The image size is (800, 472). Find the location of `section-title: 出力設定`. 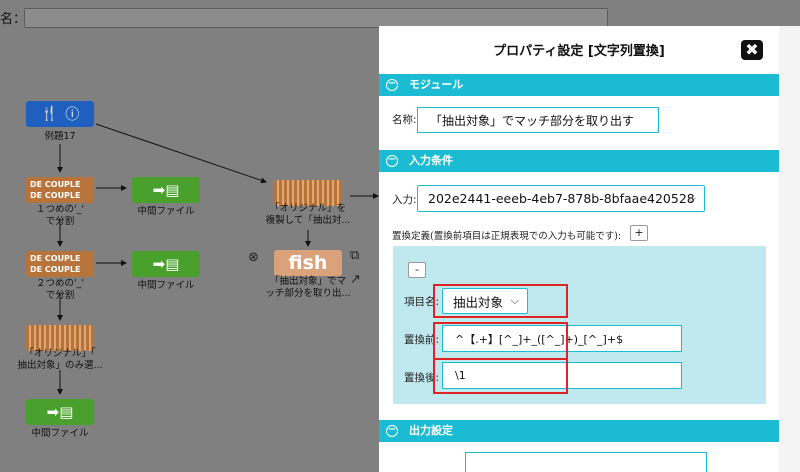

section-title: 出力設定 is located at coordinates (431, 430).